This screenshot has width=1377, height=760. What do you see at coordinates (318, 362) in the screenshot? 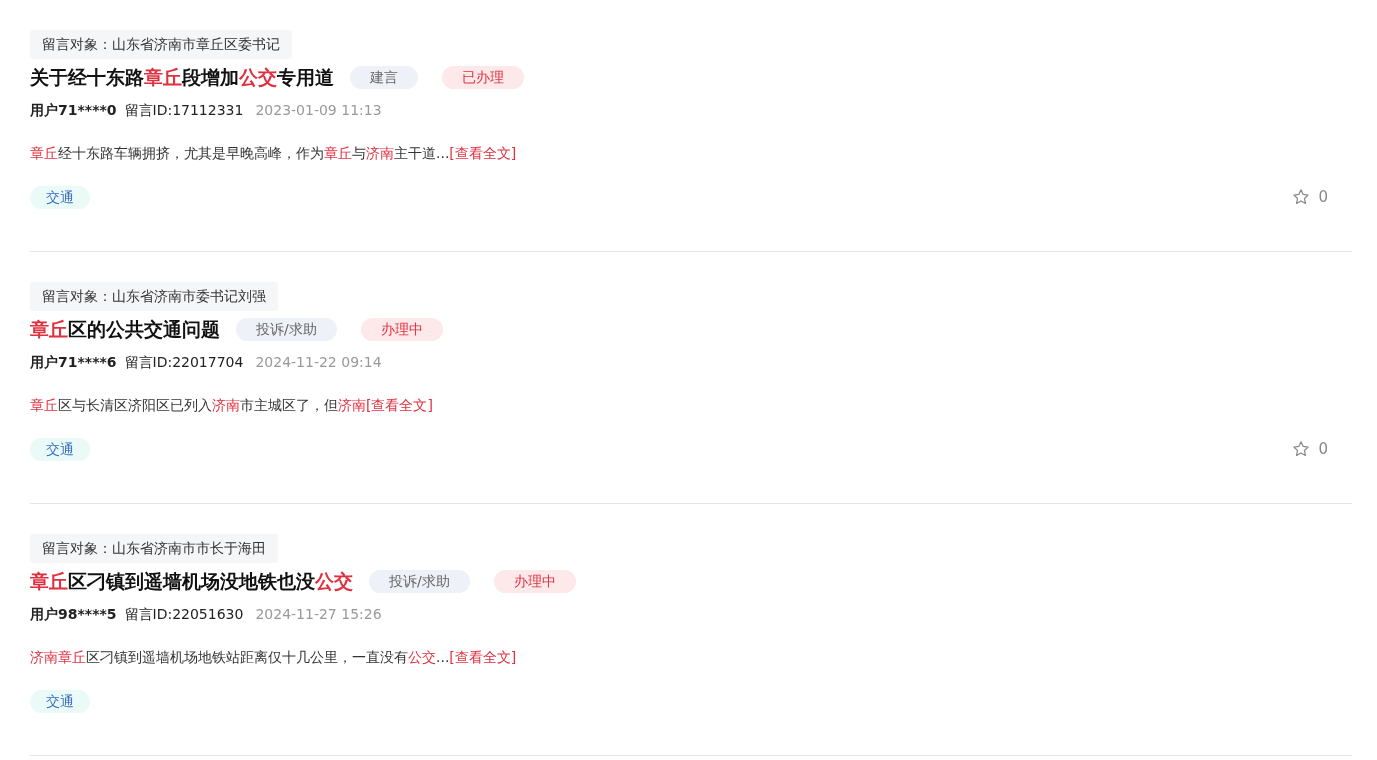
I see `timestamp: 2024-11-22 09:14` at bounding box center [318, 362].